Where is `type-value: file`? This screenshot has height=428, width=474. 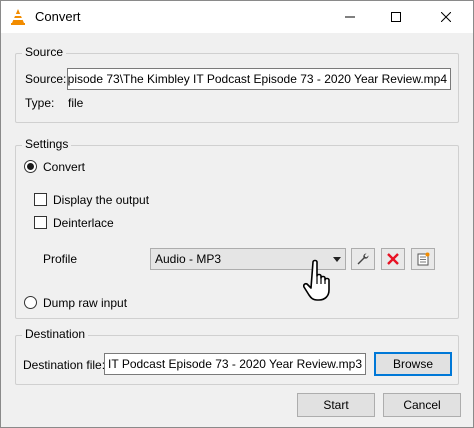
type-value: file is located at coordinates (76, 103).